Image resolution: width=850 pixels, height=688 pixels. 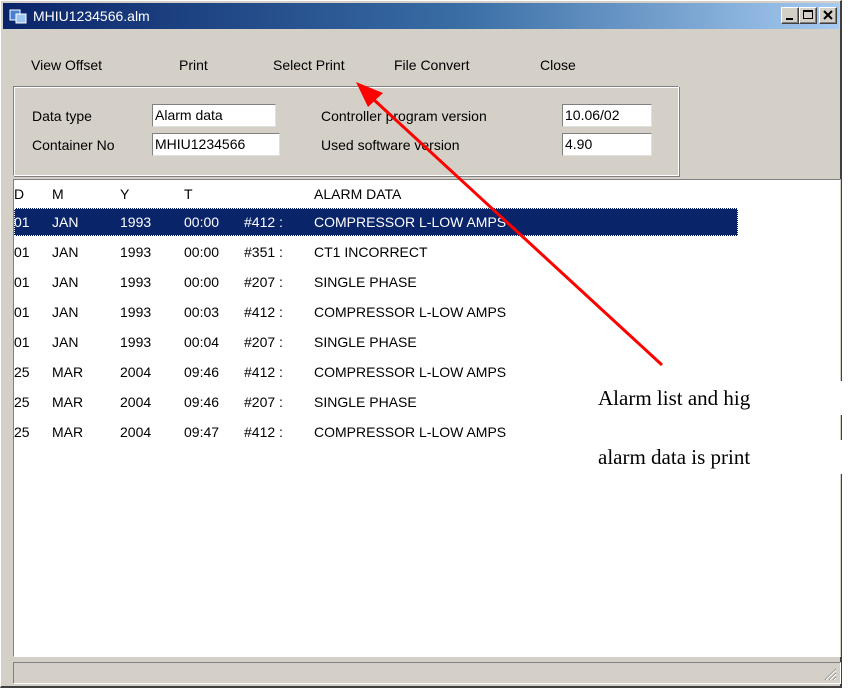 I want to click on table-row: 01 JAN 1993 00:04 #207 : SINGLE PHASE, so click(x=427, y=342).